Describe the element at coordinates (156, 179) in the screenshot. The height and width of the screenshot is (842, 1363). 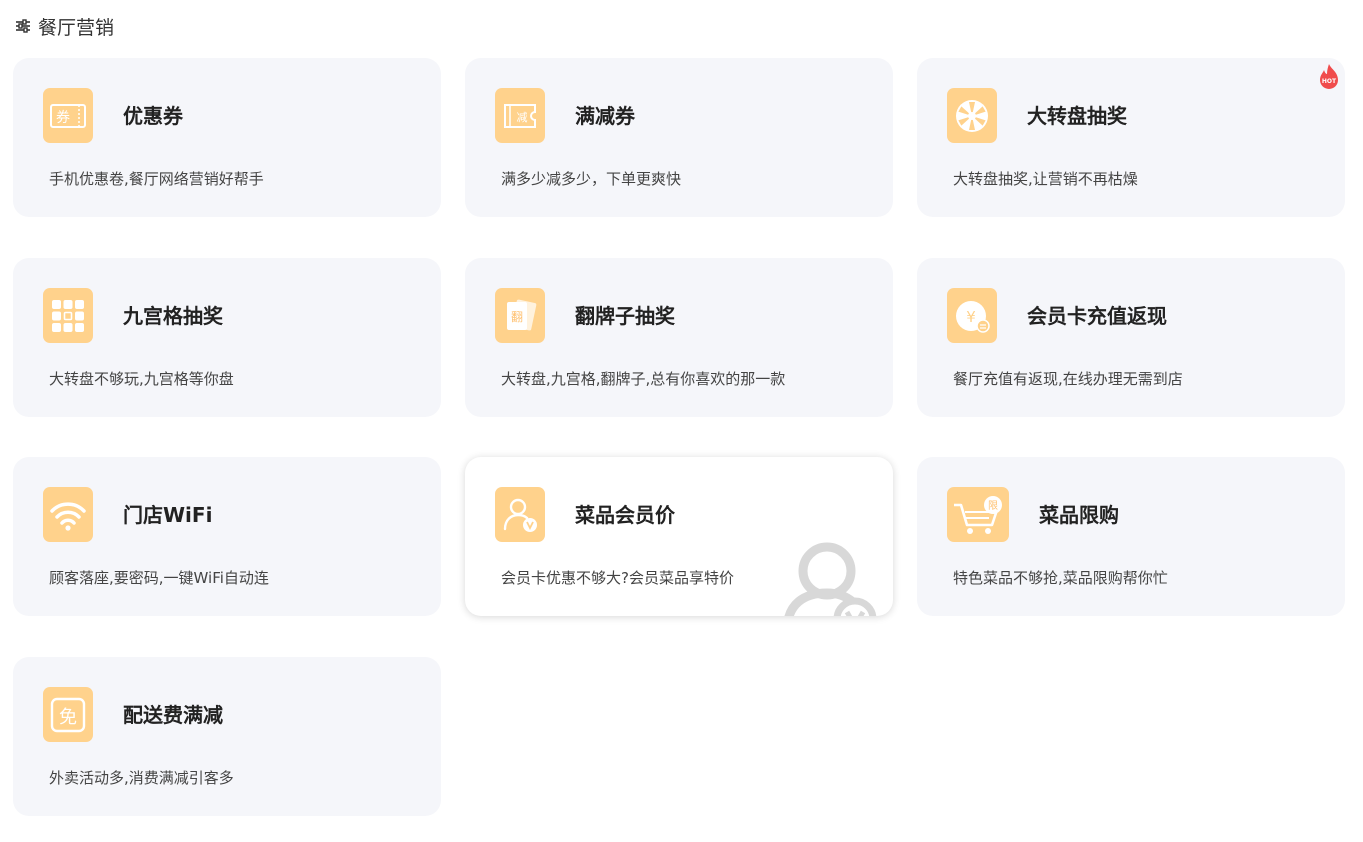
I see `card-description: 手机优惠卷,餐厅网络营销好帮手` at that location.